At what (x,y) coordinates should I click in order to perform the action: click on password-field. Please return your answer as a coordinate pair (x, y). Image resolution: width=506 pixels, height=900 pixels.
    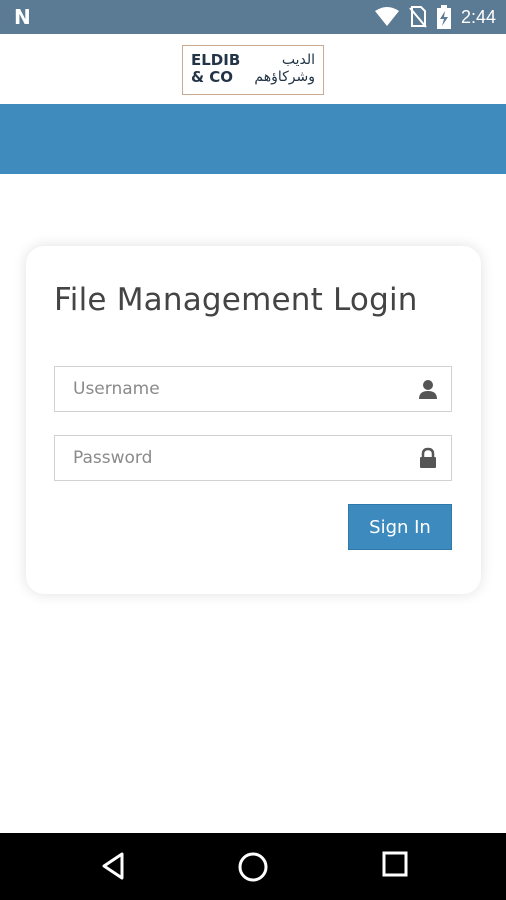
    Looking at the image, I should click on (253, 458).